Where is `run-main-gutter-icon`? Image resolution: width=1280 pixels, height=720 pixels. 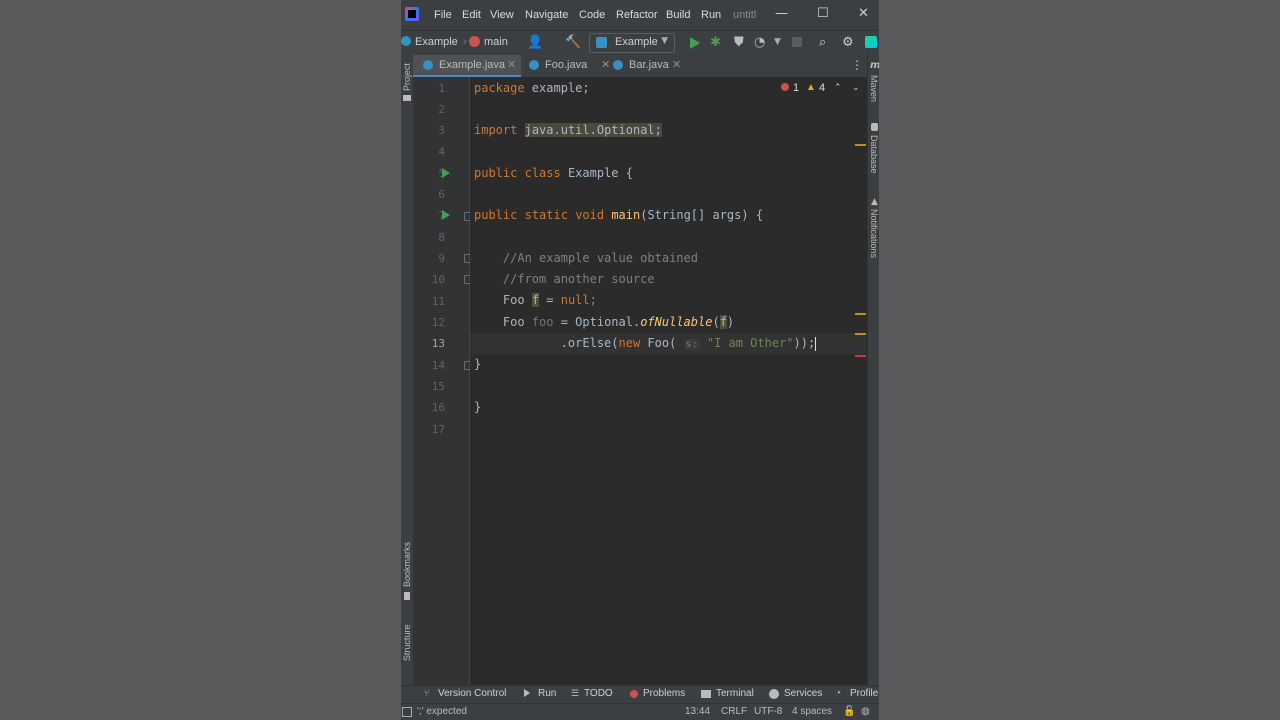
run-main-gutter-icon is located at coordinates (446, 215).